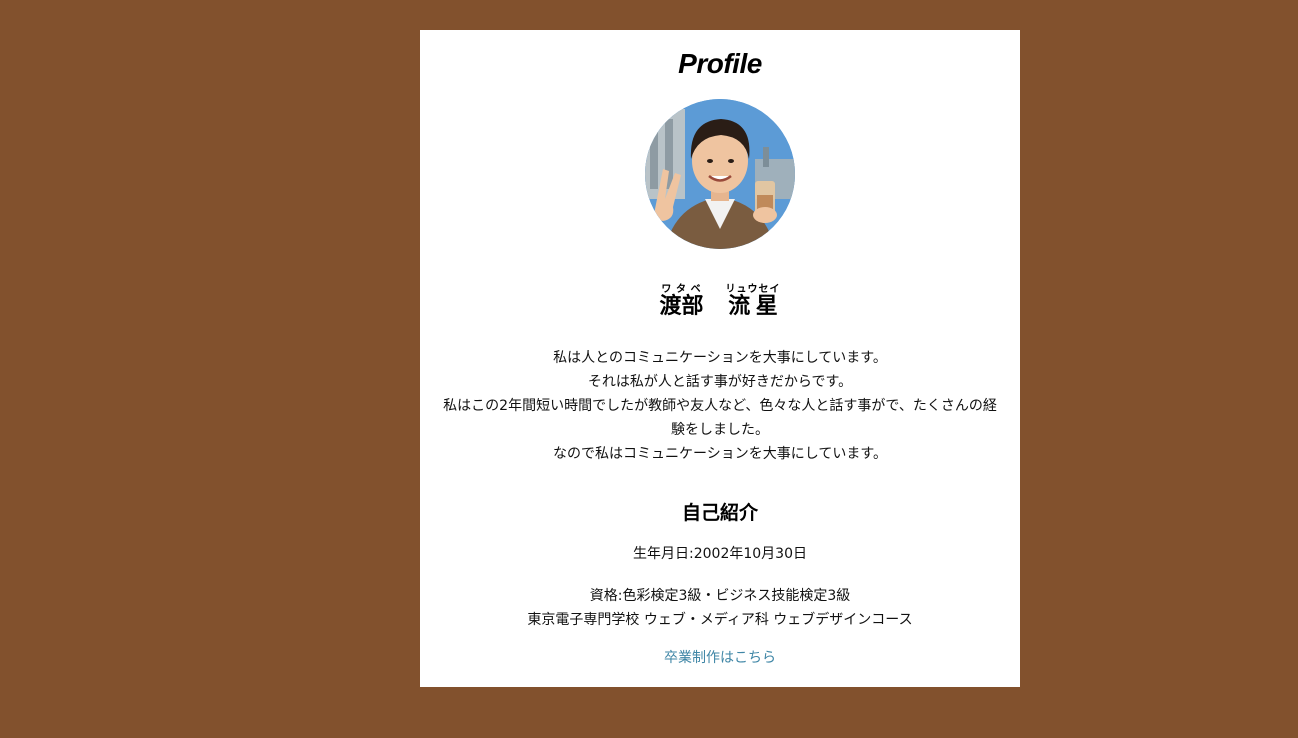  What do you see at coordinates (720, 596) in the screenshot?
I see `qualifications-text: 資格:色彩検定3級・ビジネス技能検定3級` at bounding box center [720, 596].